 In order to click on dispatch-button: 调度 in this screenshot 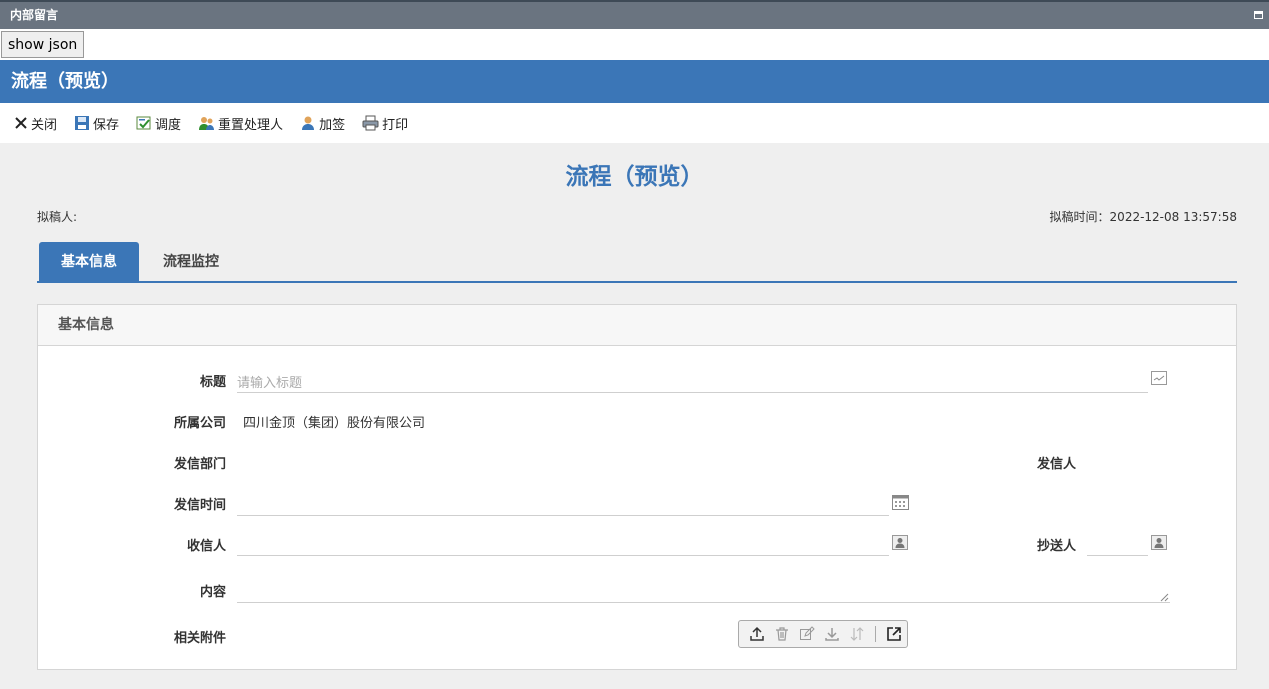, I will do `click(158, 123)`.